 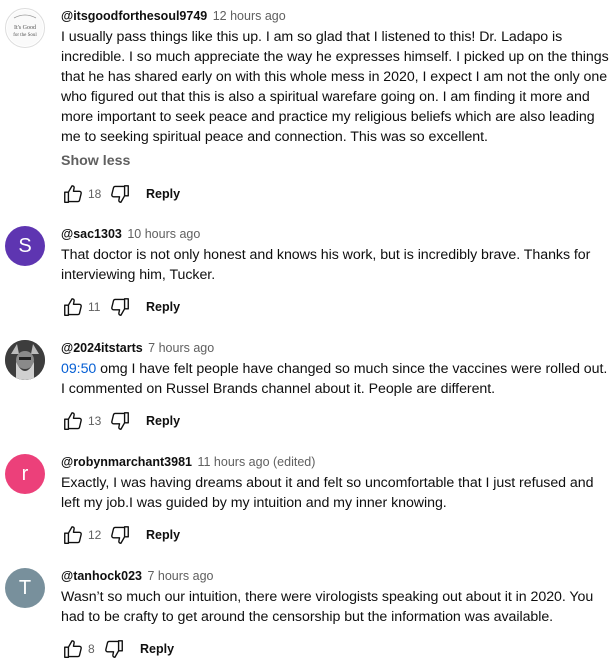 What do you see at coordinates (336, 161) in the screenshot?
I see `show-less-button: Show less` at bounding box center [336, 161].